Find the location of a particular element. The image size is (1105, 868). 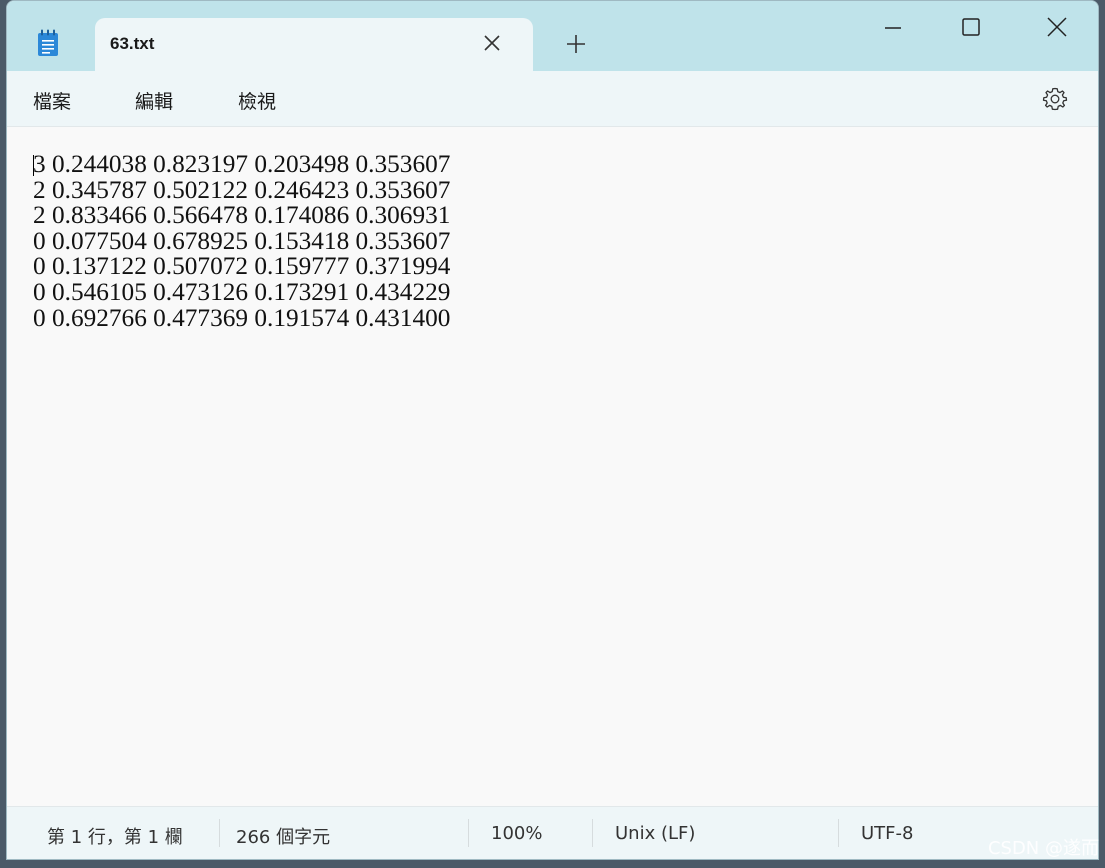

maximize-icon is located at coordinates (971, 28).